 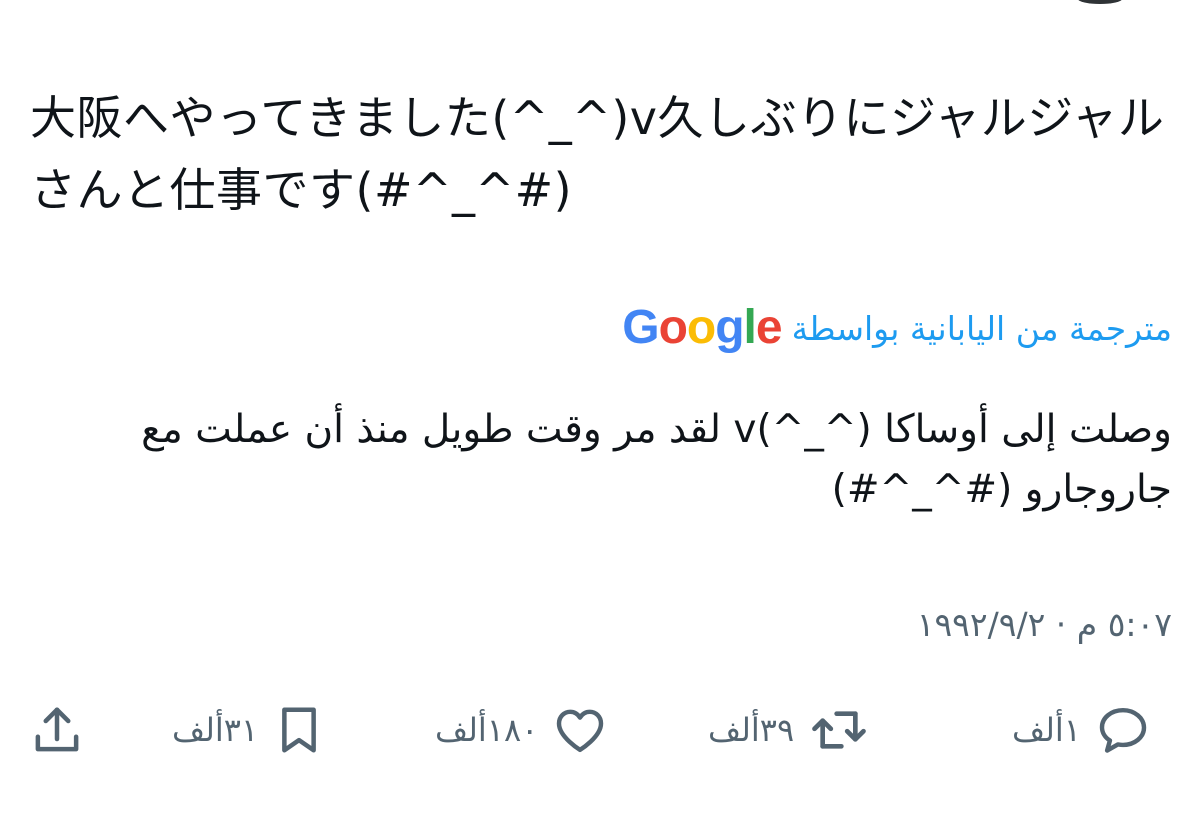 I want to click on tweet-action-bar: ١ألف ٣٩ألف ١٨٠ألف ٣١ألف, so click(x=600, y=730).